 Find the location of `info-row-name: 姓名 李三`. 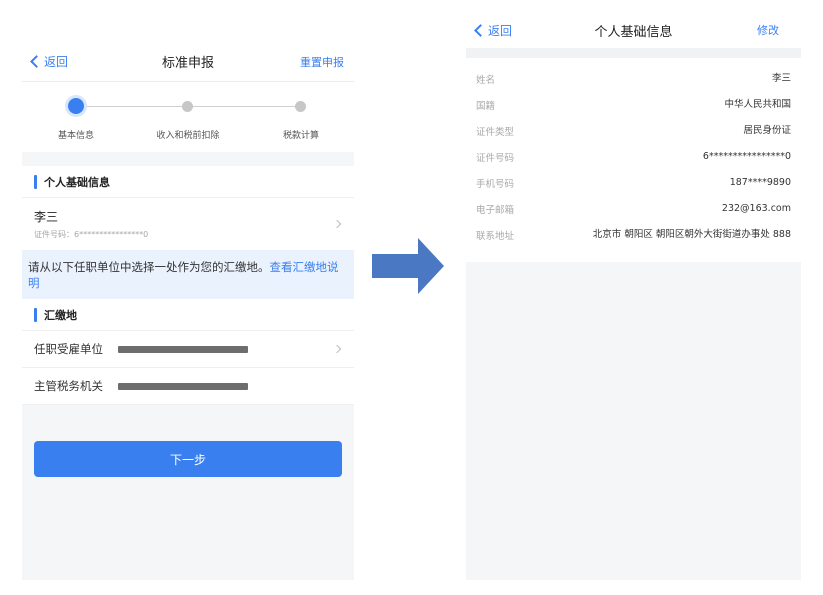

info-row-name: 姓名 李三 is located at coordinates (633, 79).